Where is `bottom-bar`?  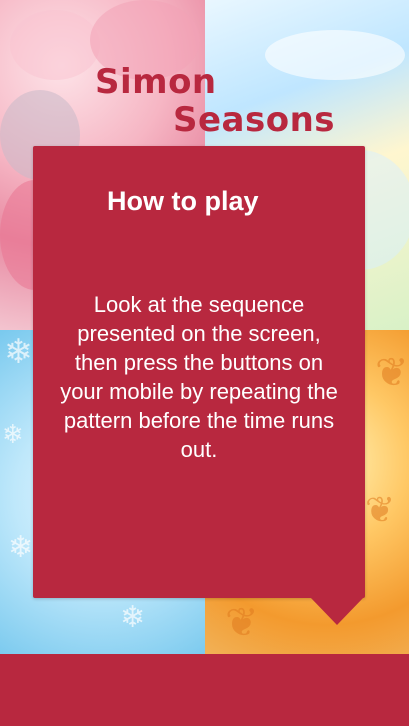
bottom-bar is located at coordinates (204, 690).